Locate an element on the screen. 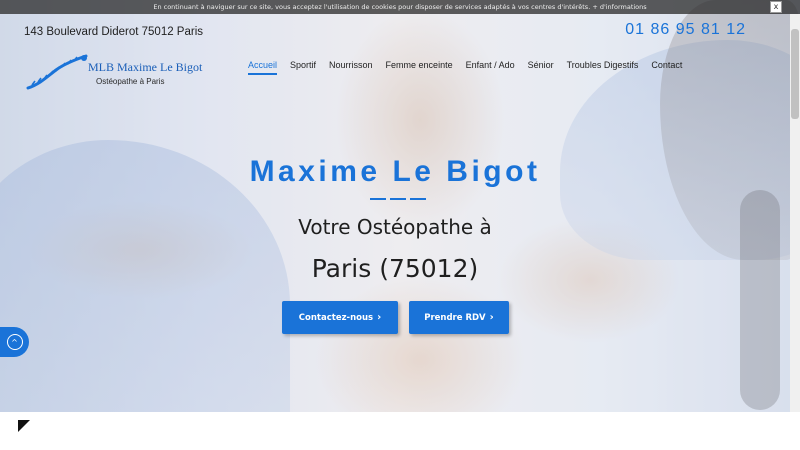 This screenshot has height=450, width=800. site-logo: MLB Maxime Le Bigot Ostéopathe à Paris is located at coordinates (114, 74).